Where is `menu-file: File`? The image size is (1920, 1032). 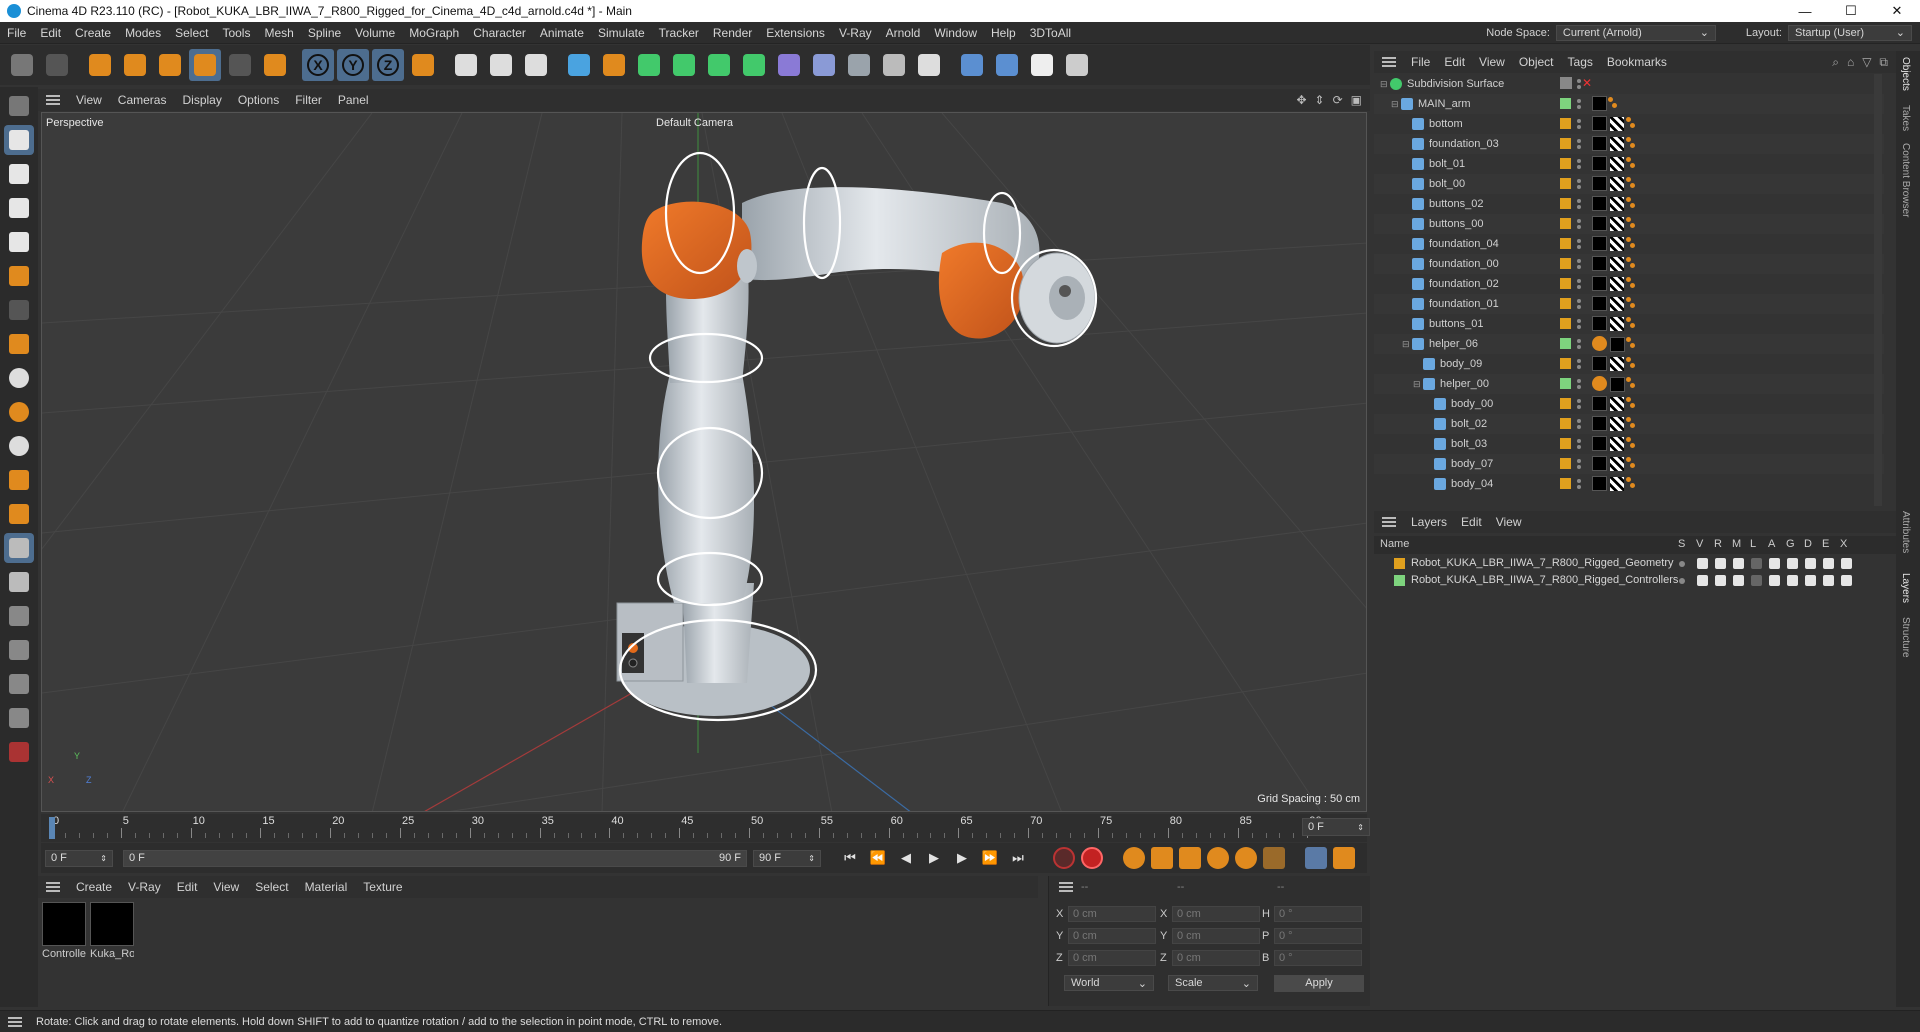
menu-file: File is located at coordinates (16, 33).